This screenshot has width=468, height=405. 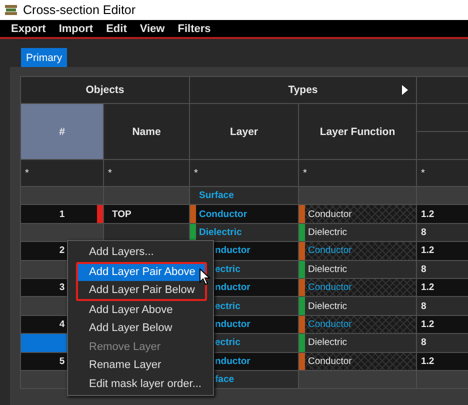 I want to click on column-header: Layer Function, so click(x=357, y=131).